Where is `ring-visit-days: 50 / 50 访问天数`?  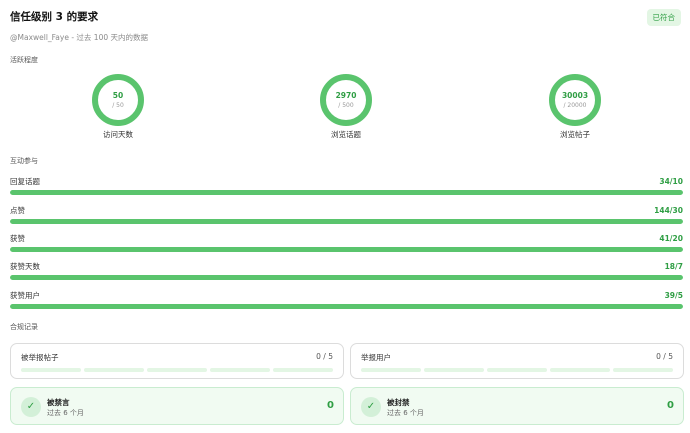
ring-visit-days: 50 / 50 访问天数 is located at coordinates (118, 107).